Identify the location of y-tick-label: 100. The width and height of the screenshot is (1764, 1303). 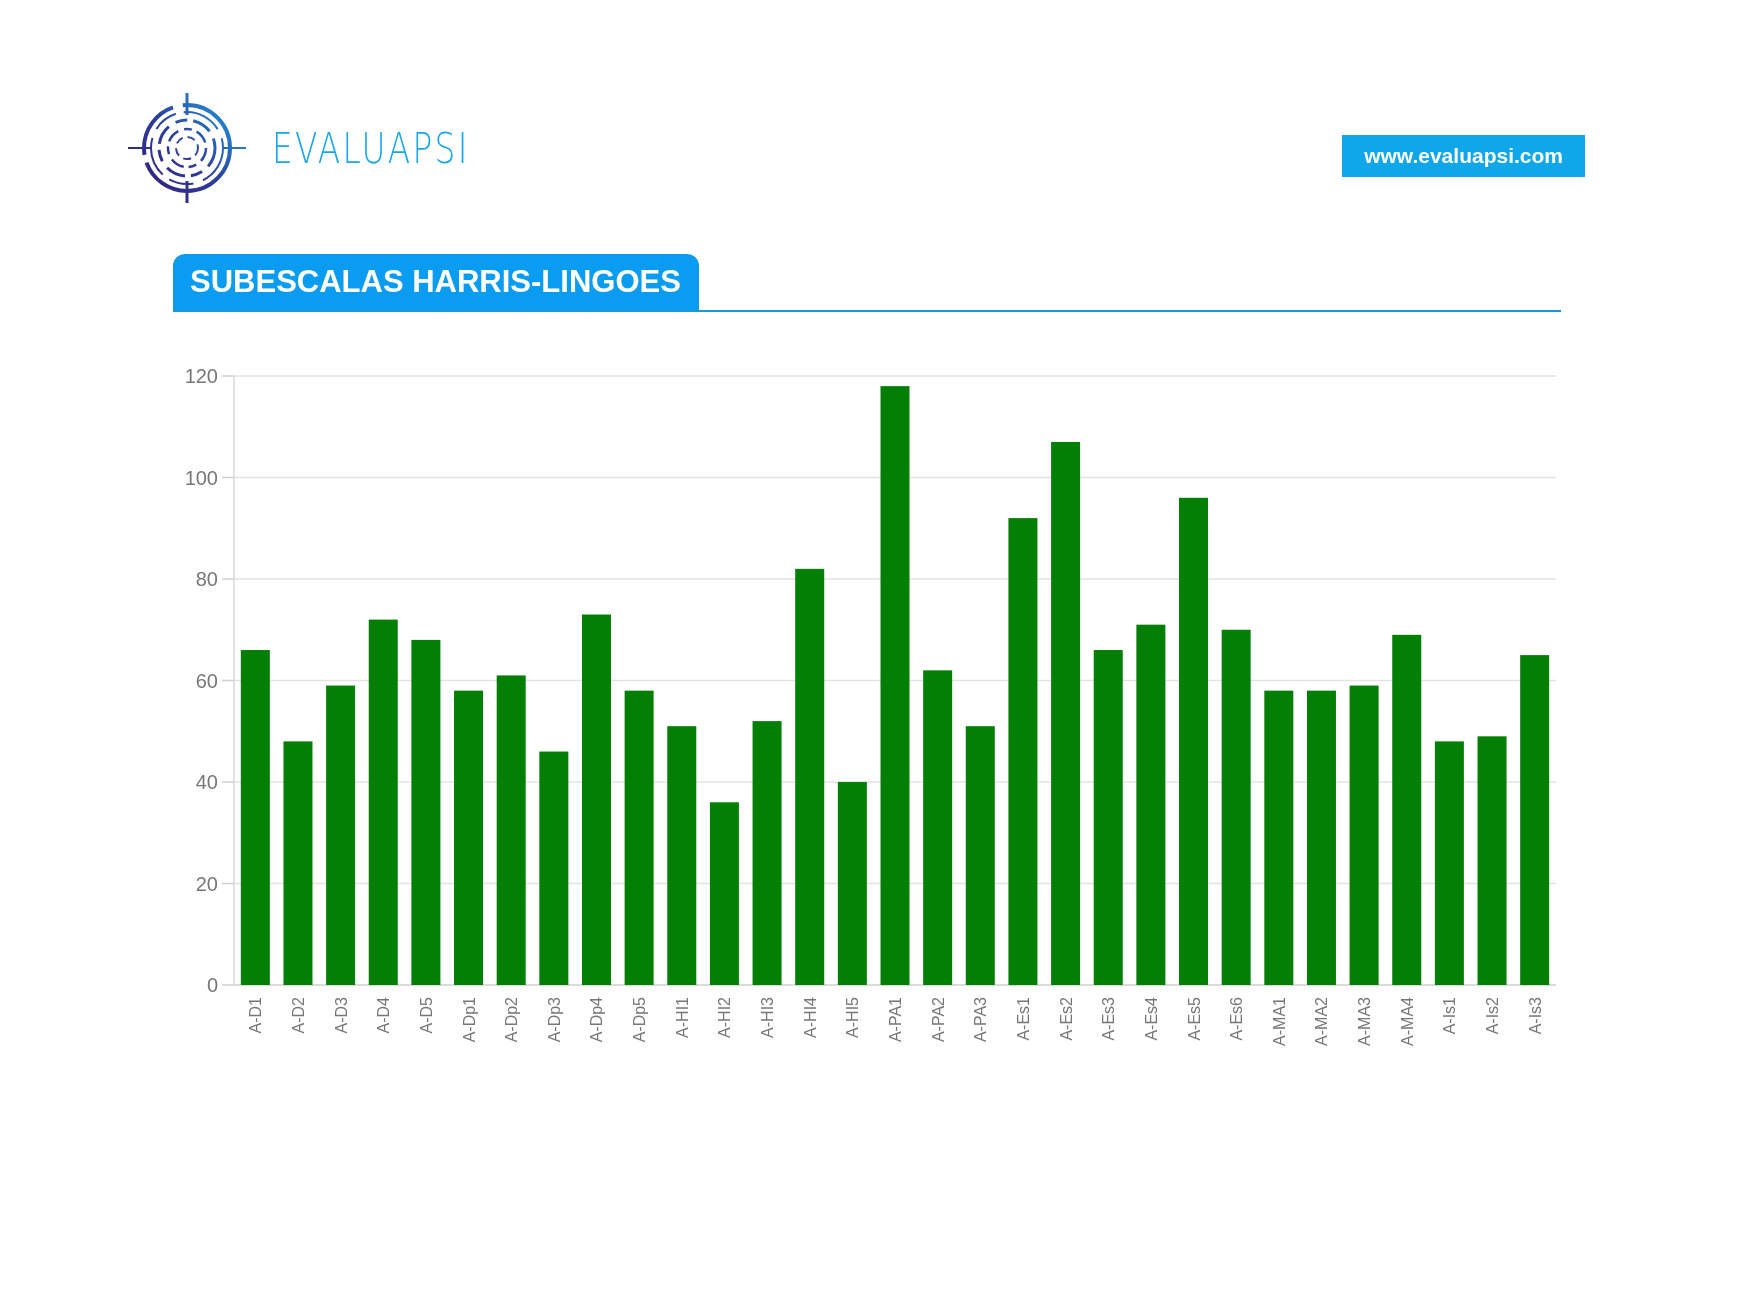
(201, 477).